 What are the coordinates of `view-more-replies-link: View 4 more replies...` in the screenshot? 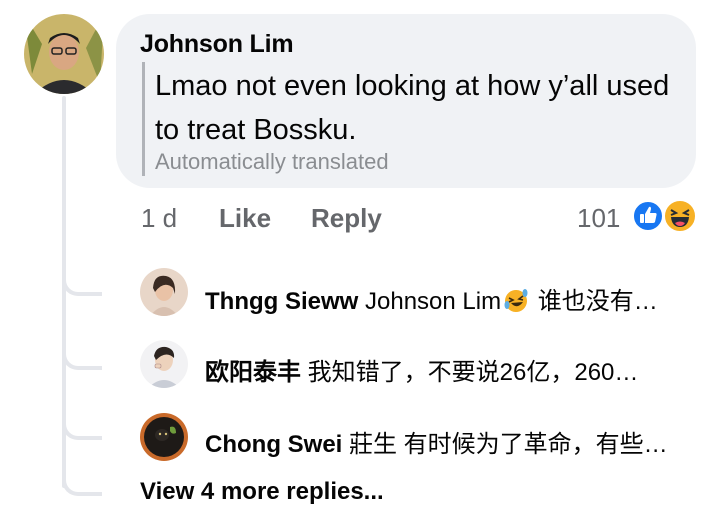 It's located at (262, 492).